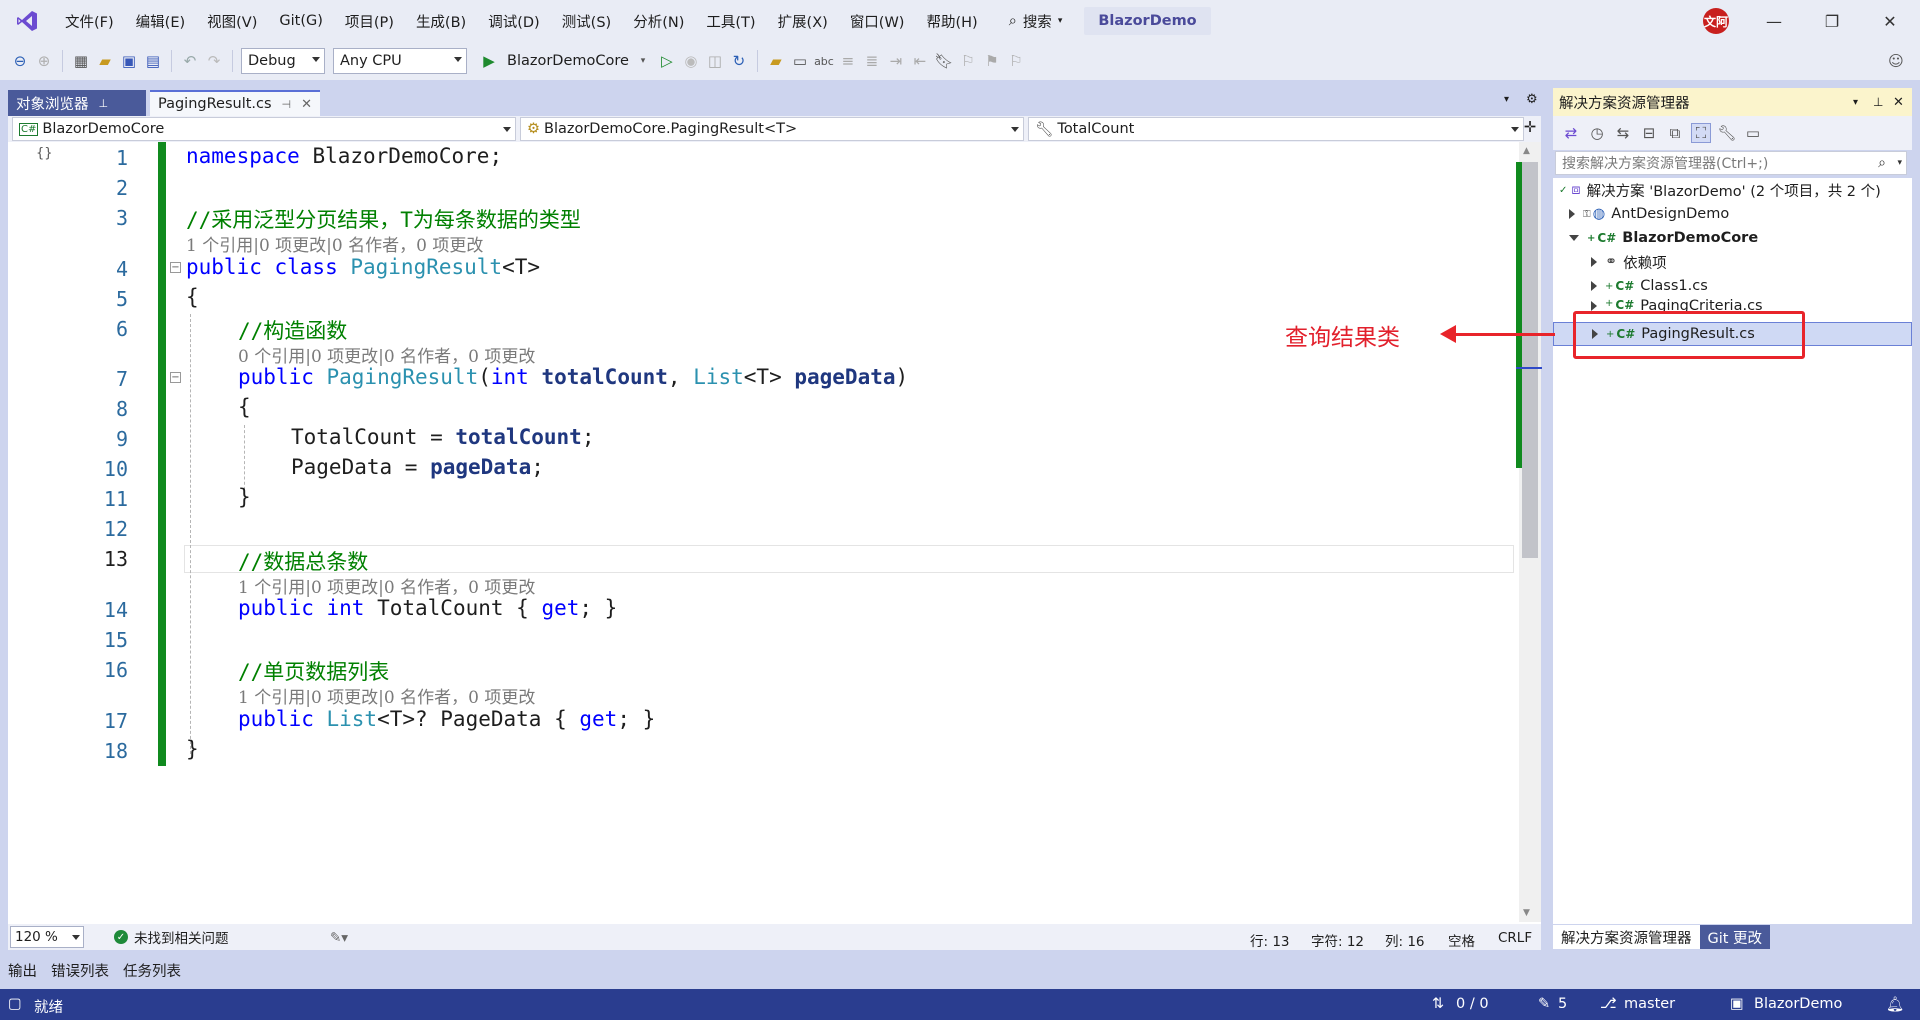  I want to click on comment-icon: ≡, so click(848, 61).